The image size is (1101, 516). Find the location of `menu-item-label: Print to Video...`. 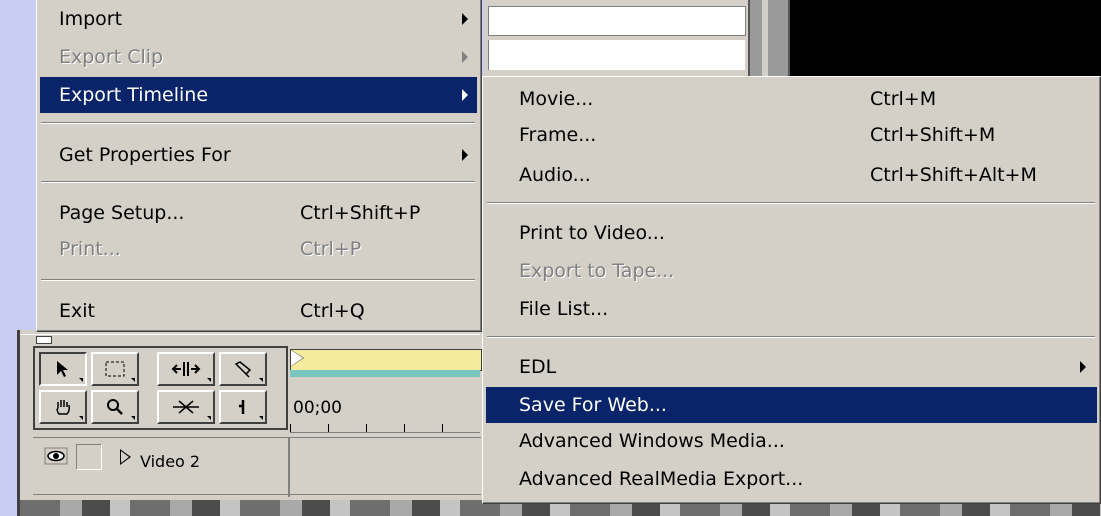

menu-item-label: Print to Video... is located at coordinates (592, 233).